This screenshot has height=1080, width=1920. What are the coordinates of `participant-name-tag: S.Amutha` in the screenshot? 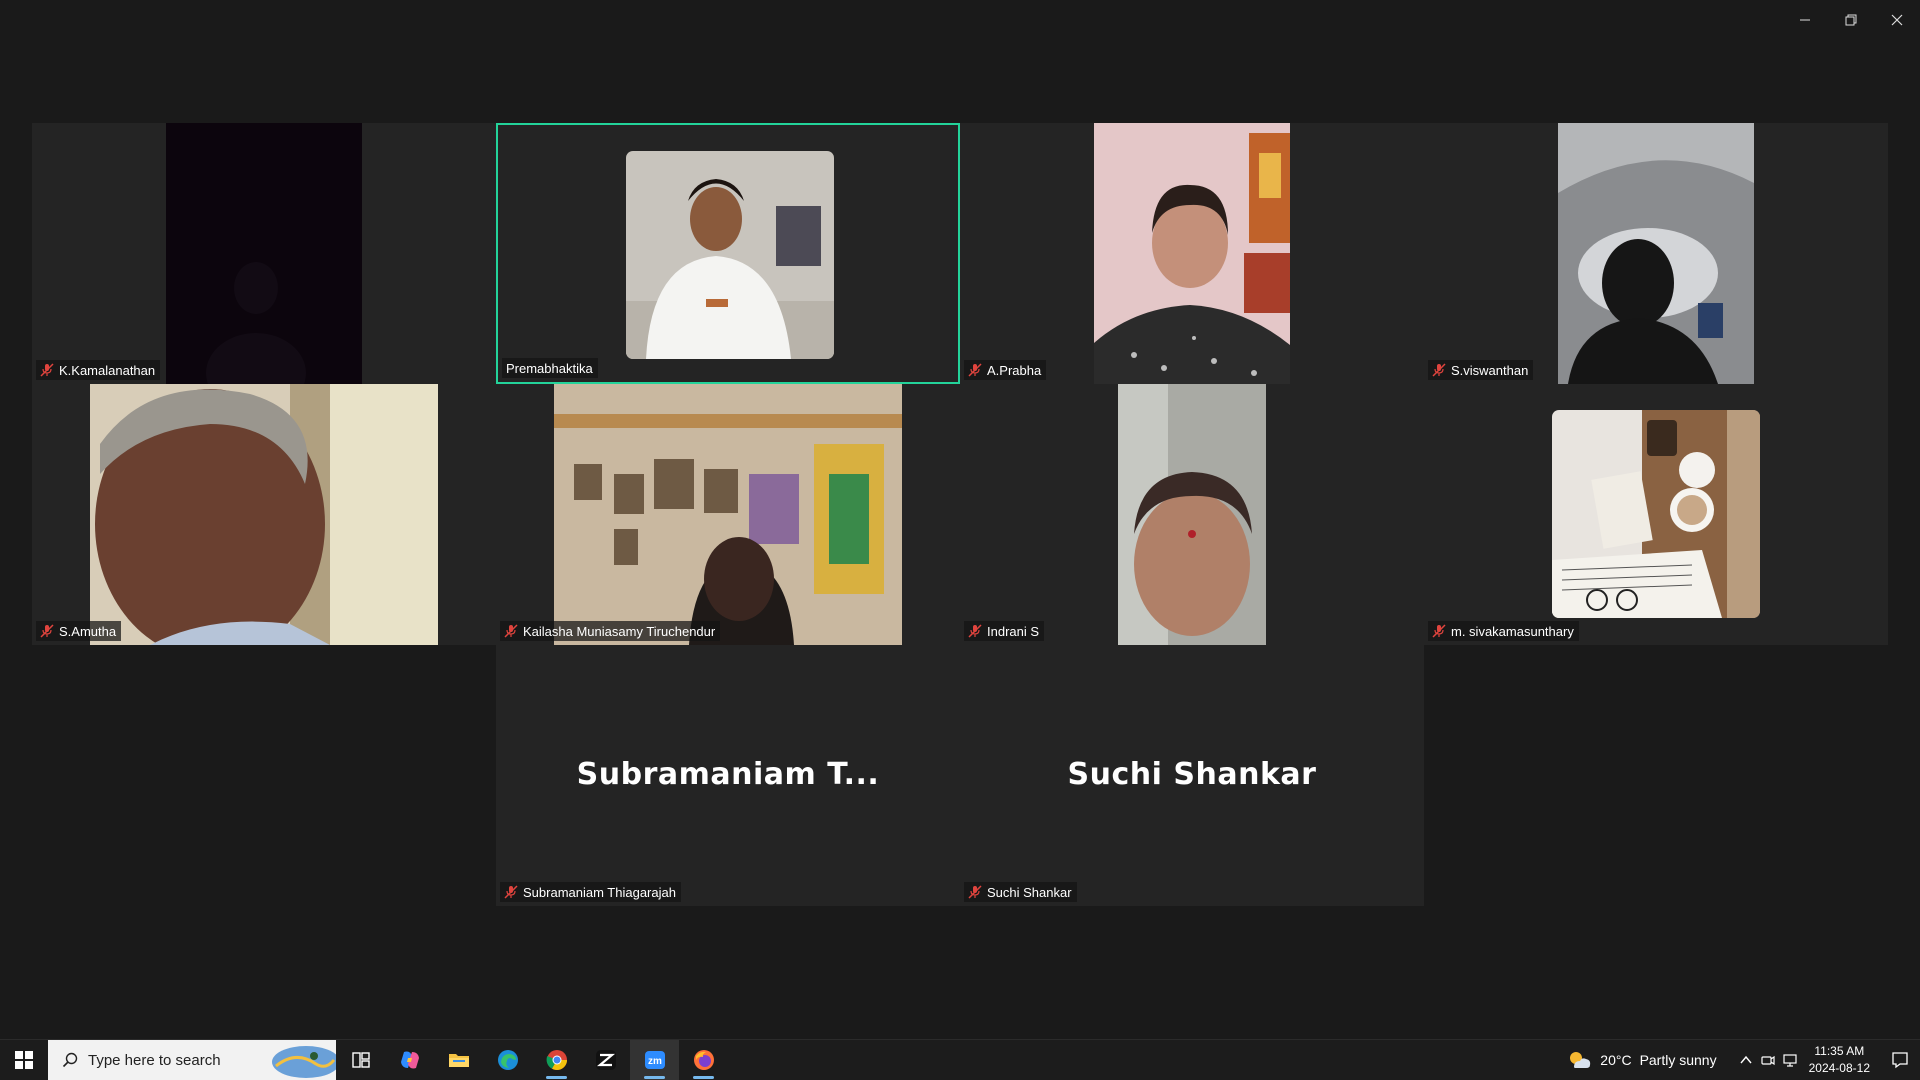 It's located at (79, 631).